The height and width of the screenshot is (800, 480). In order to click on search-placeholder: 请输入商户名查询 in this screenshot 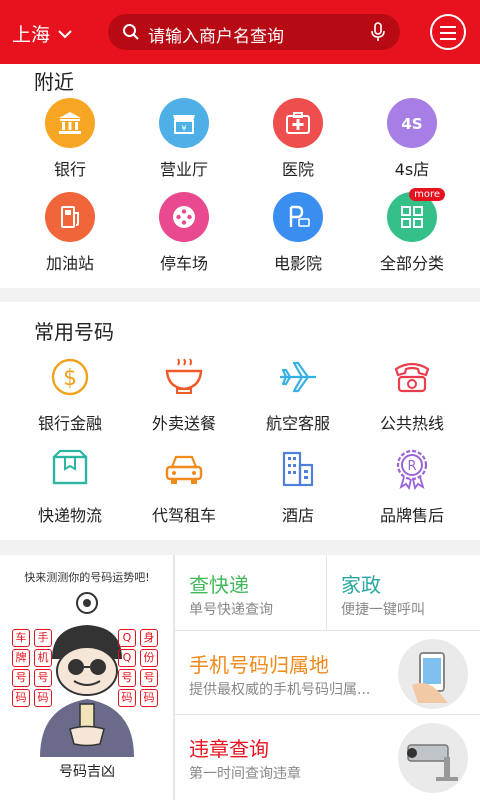, I will do `click(216, 37)`.